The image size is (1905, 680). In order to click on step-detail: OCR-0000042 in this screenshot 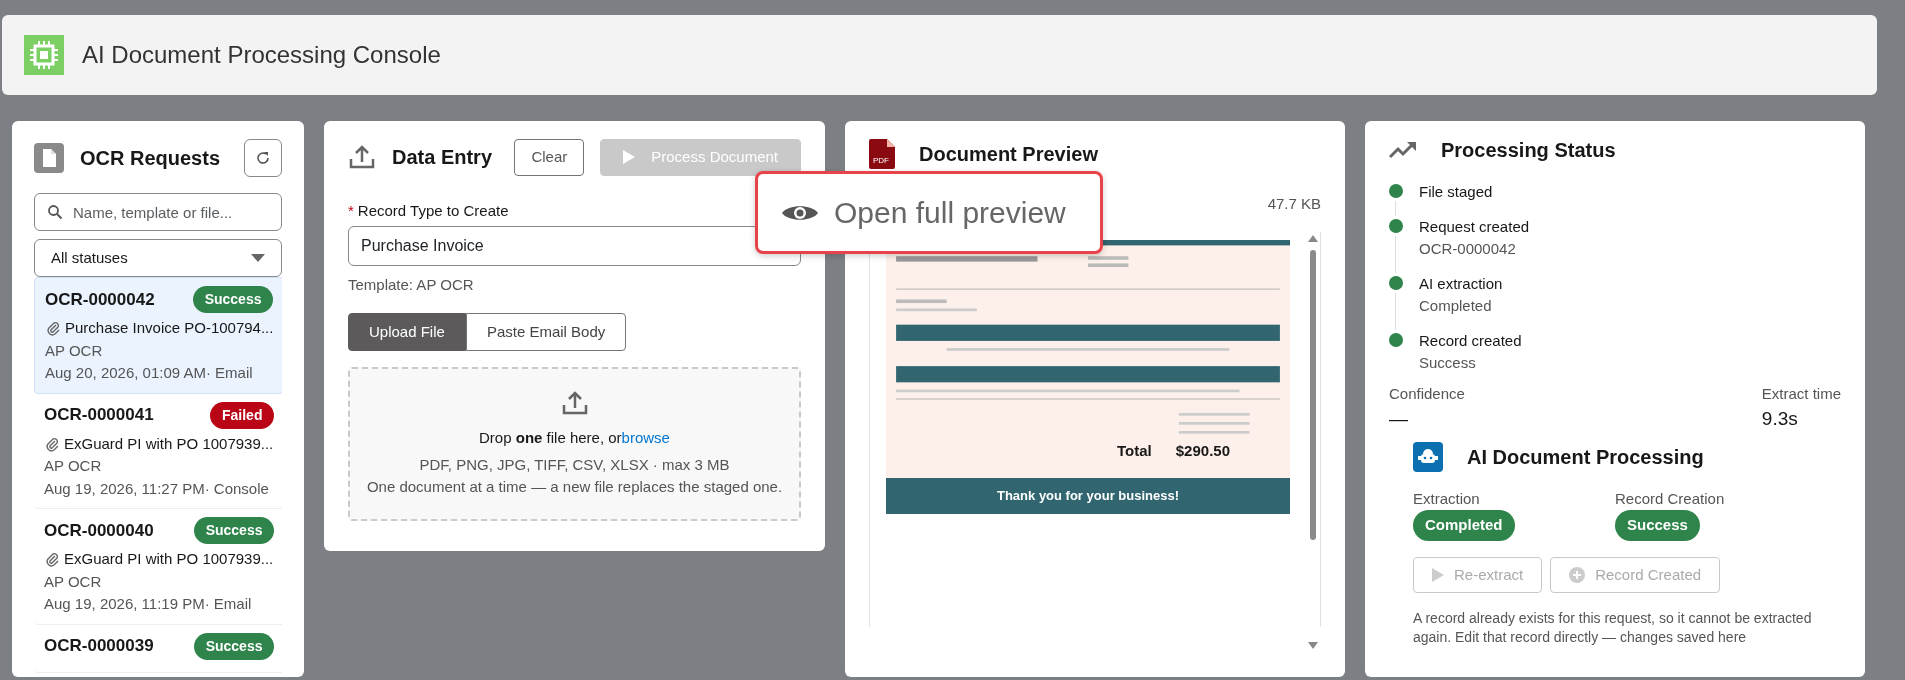, I will do `click(1468, 249)`.